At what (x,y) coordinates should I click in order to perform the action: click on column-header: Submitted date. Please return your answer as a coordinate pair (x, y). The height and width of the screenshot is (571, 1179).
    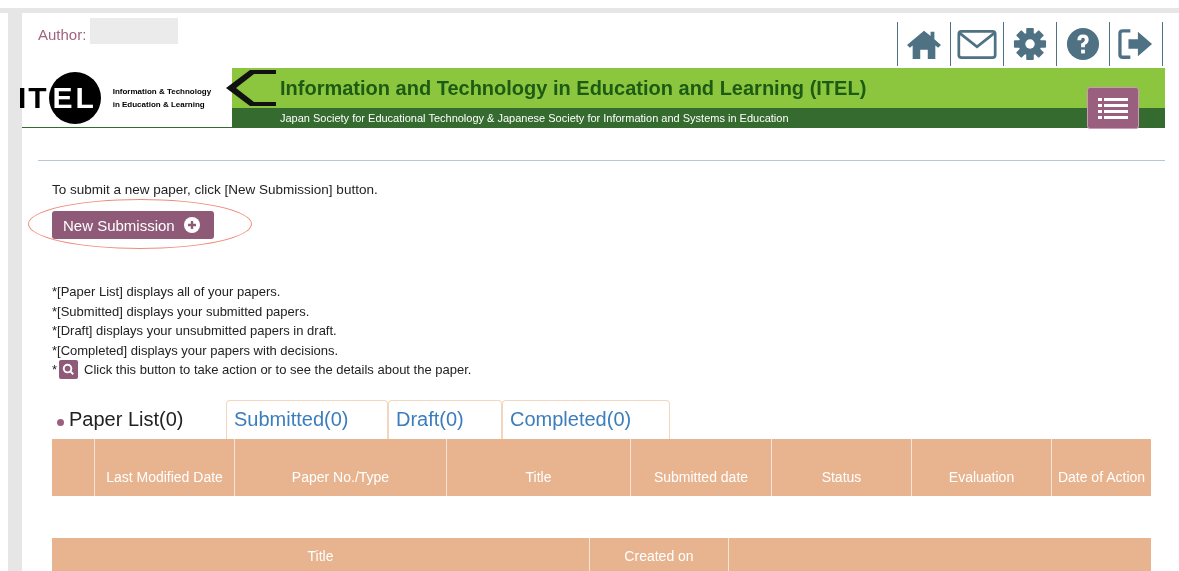
    Looking at the image, I should click on (701, 467).